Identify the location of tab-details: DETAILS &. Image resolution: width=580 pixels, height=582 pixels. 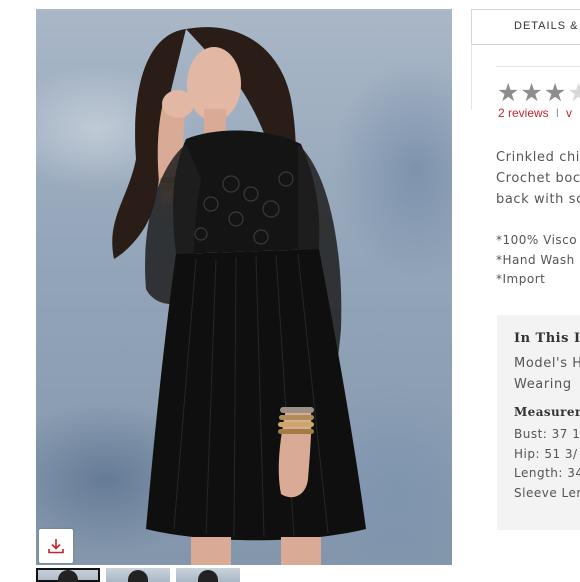
(525, 27).